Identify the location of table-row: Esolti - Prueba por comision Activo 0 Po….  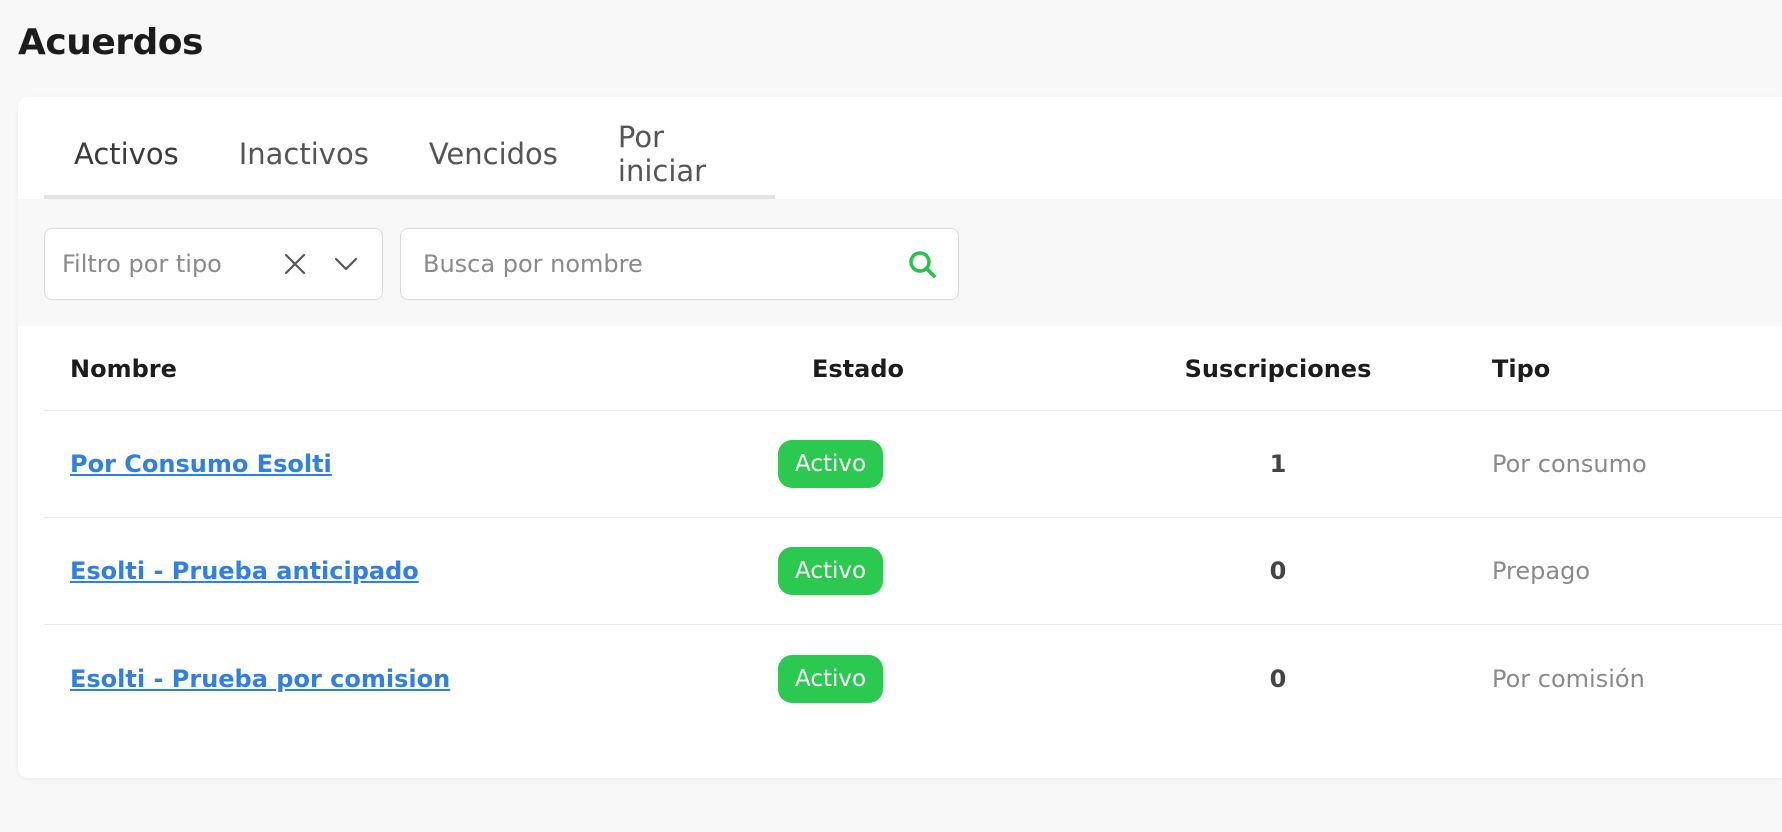
(913, 678).